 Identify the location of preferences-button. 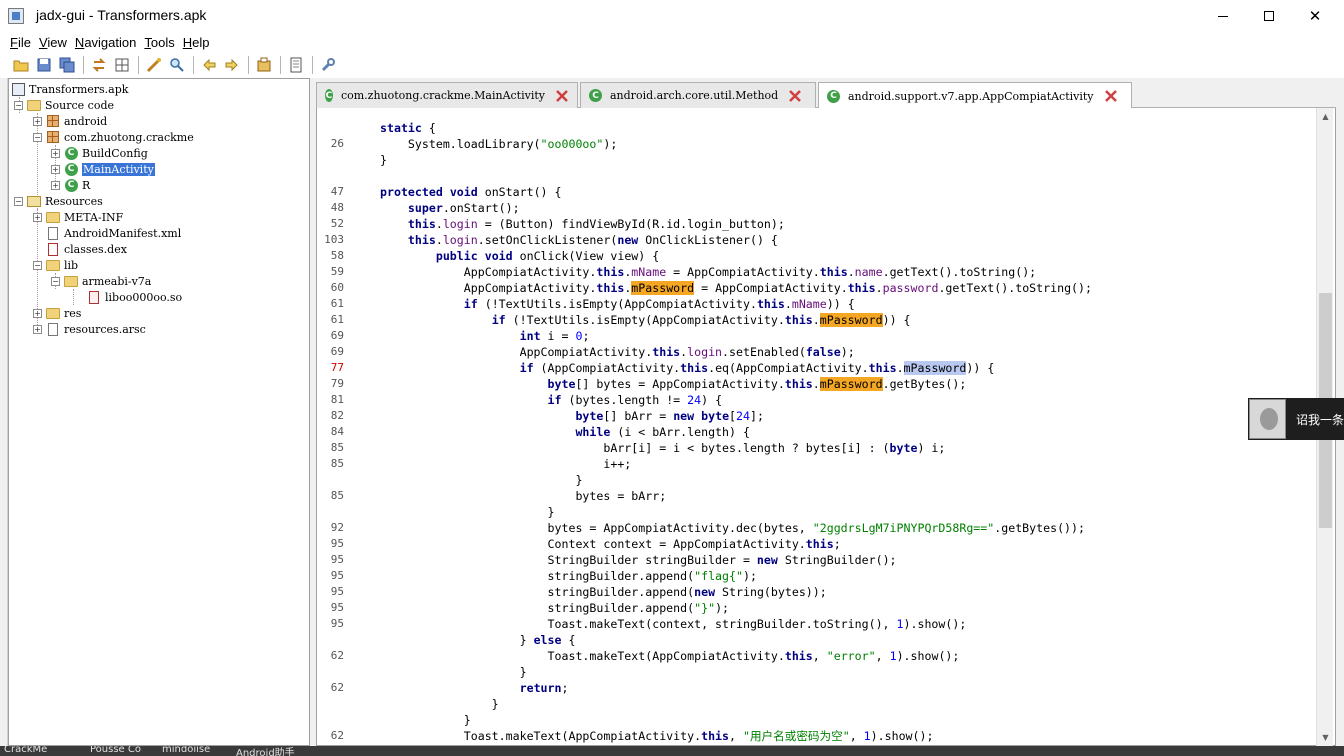
(264, 65).